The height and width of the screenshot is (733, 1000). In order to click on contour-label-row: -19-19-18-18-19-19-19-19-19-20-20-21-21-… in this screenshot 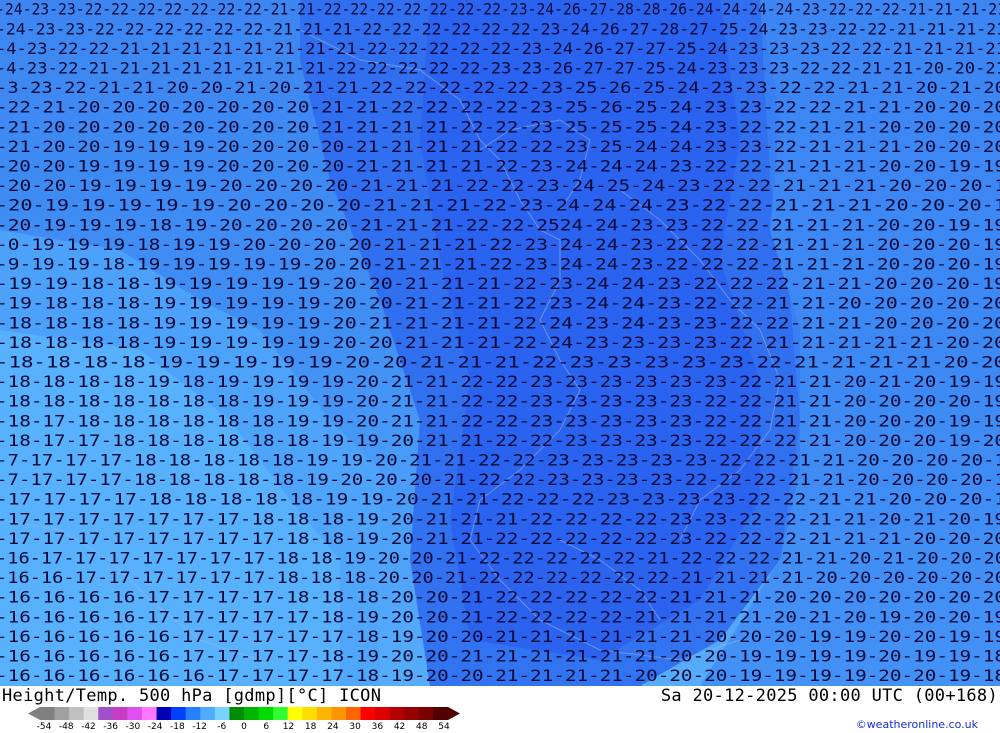, I will do `click(500, 283)`.